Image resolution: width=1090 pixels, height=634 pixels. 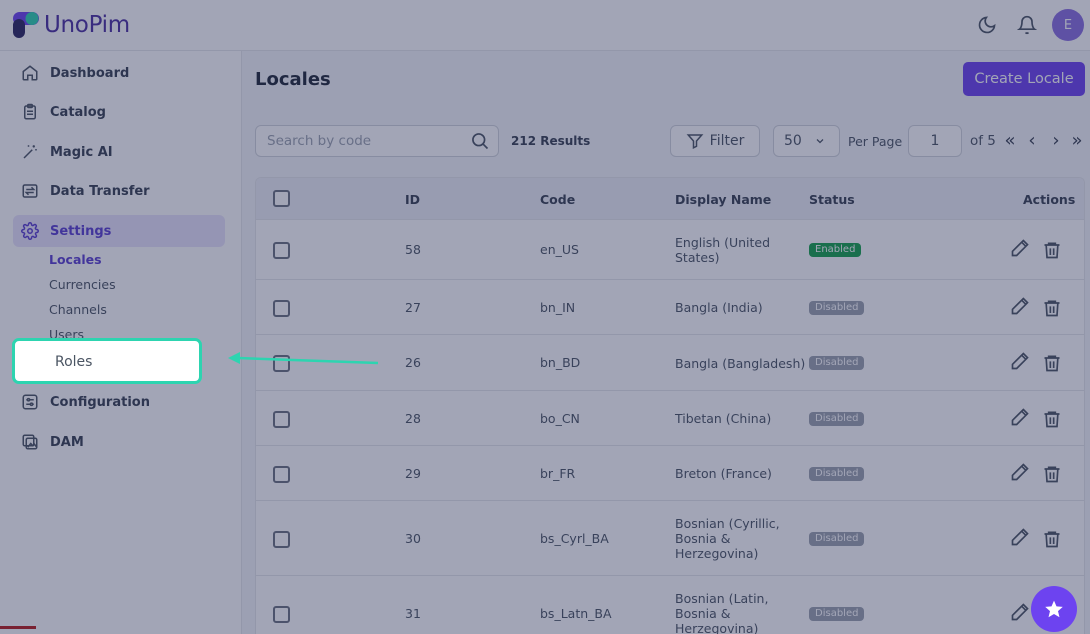 I want to click on star-icon, so click(x=1054, y=609).